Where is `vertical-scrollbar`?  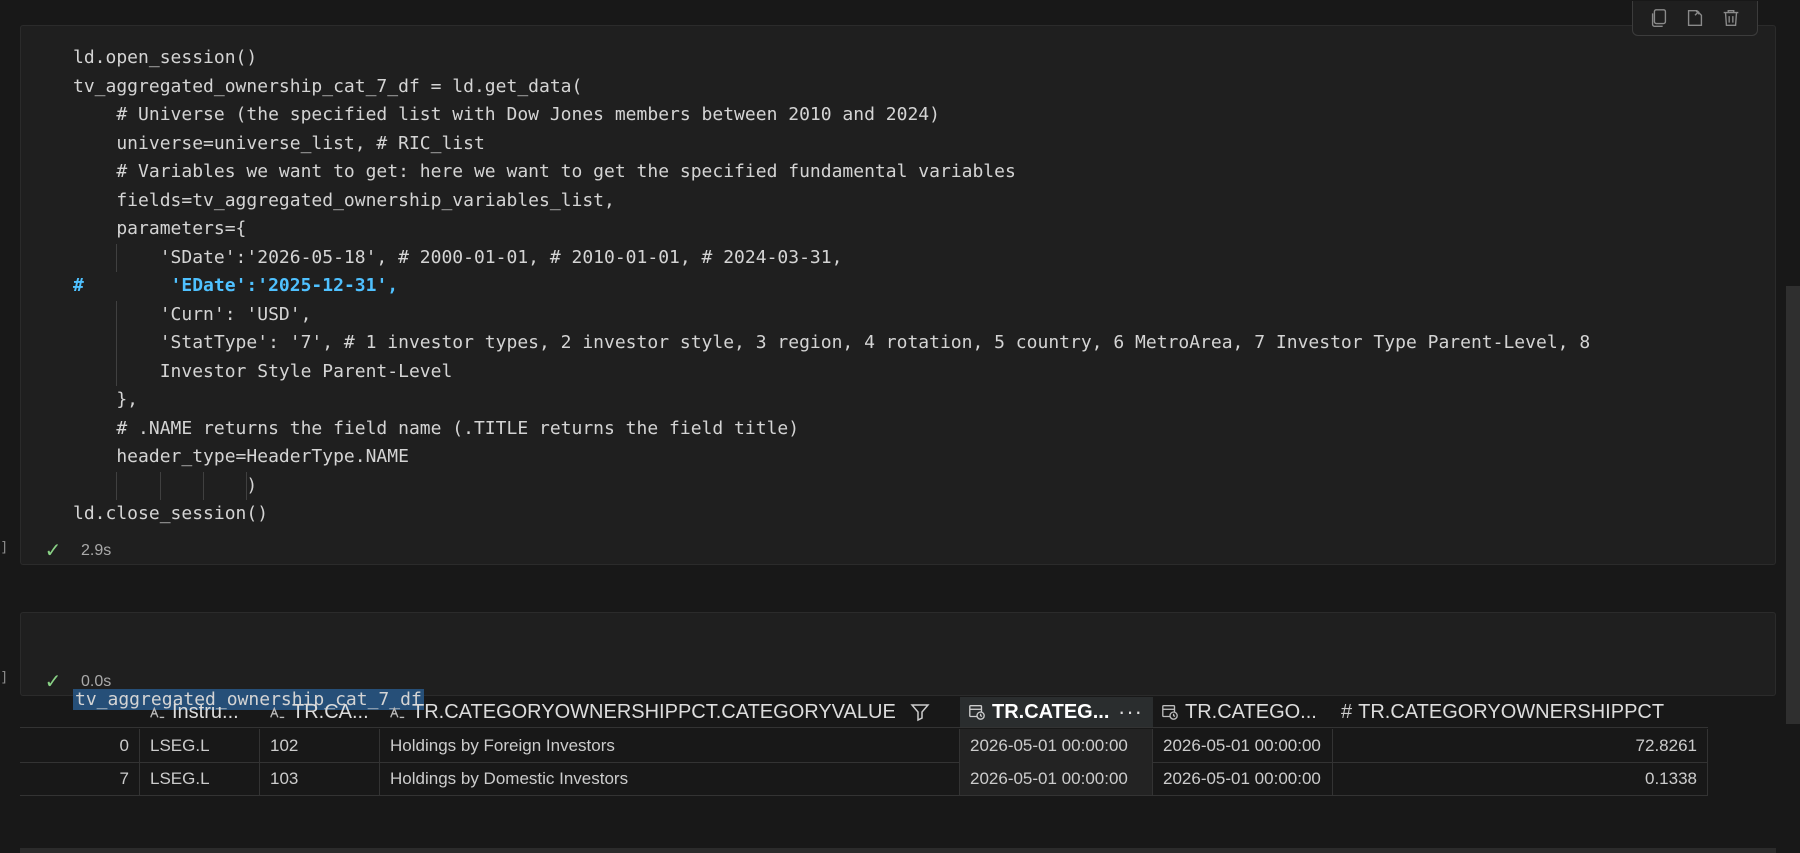
vertical-scrollbar is located at coordinates (1793, 505).